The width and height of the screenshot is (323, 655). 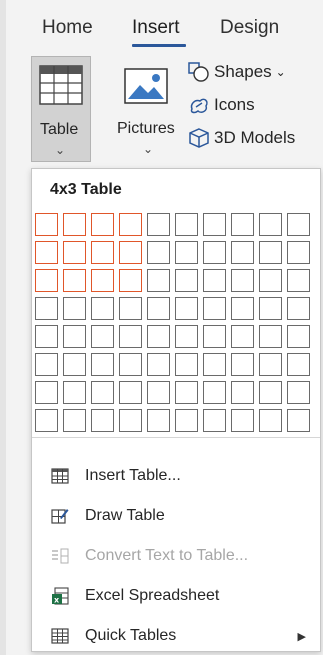 I want to click on shapes-button: Shapes ⌄, so click(x=237, y=72).